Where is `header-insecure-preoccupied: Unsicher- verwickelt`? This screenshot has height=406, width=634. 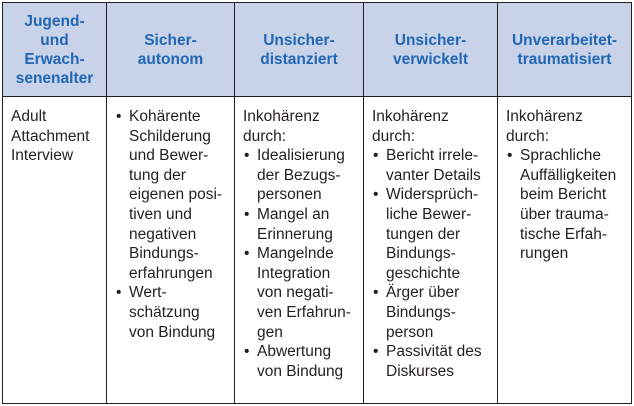
header-insecure-preoccupied: Unsicher- verwickelt is located at coordinates (431, 50).